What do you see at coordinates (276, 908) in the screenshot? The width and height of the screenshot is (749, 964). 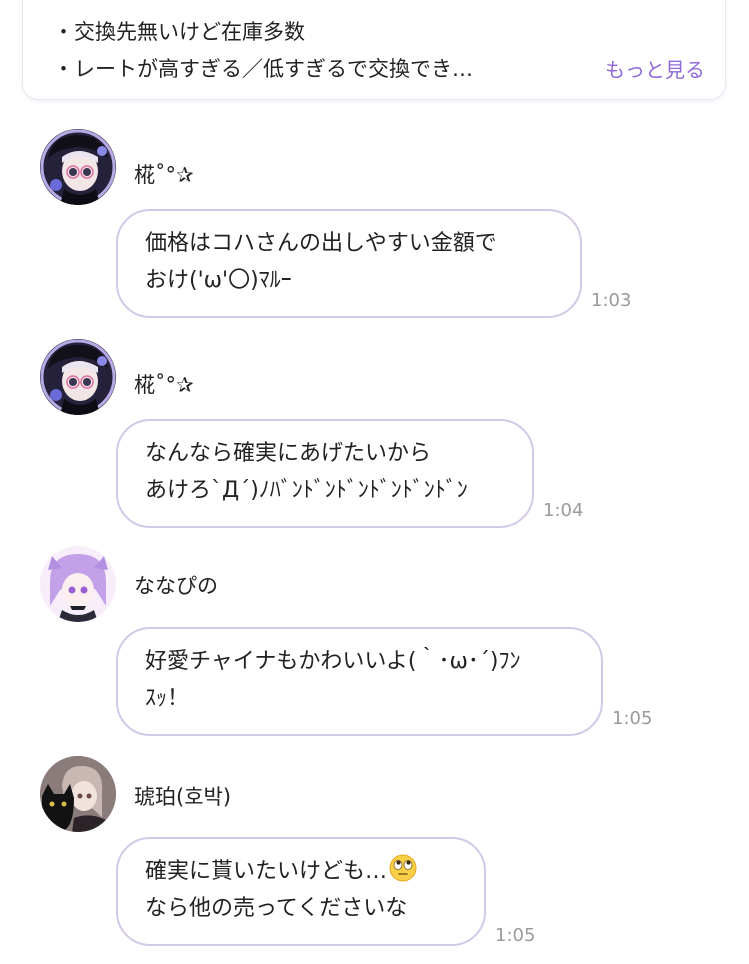 I see `message-line: なら他の売ってくださいな` at bounding box center [276, 908].